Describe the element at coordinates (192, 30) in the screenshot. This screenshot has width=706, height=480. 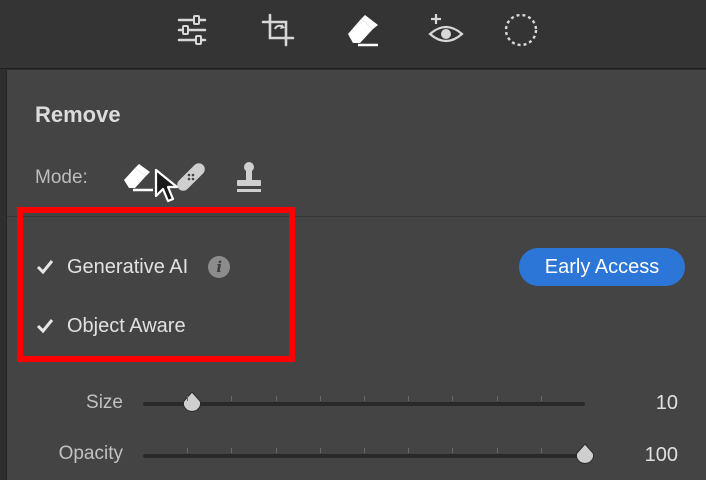
I see `adjustments-sliders-icon` at that location.